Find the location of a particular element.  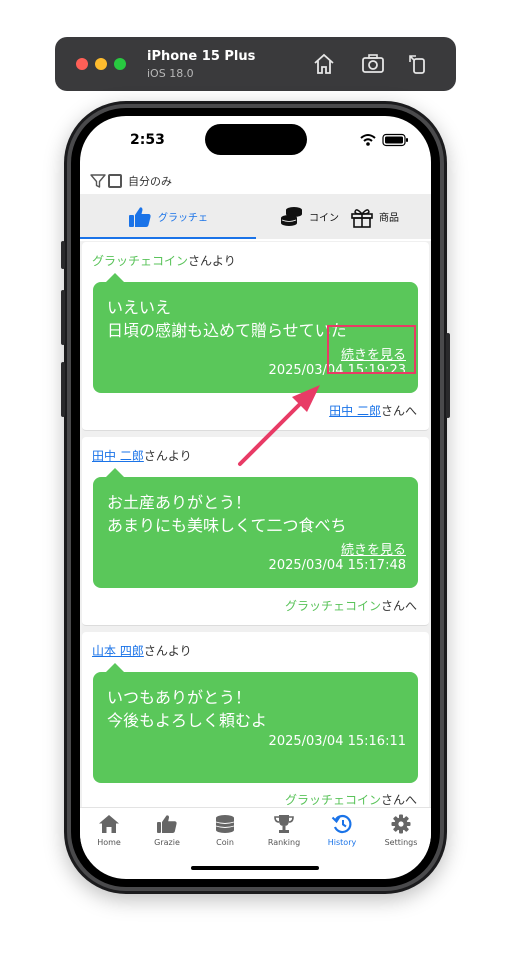

close-window-button is located at coordinates (82, 64).